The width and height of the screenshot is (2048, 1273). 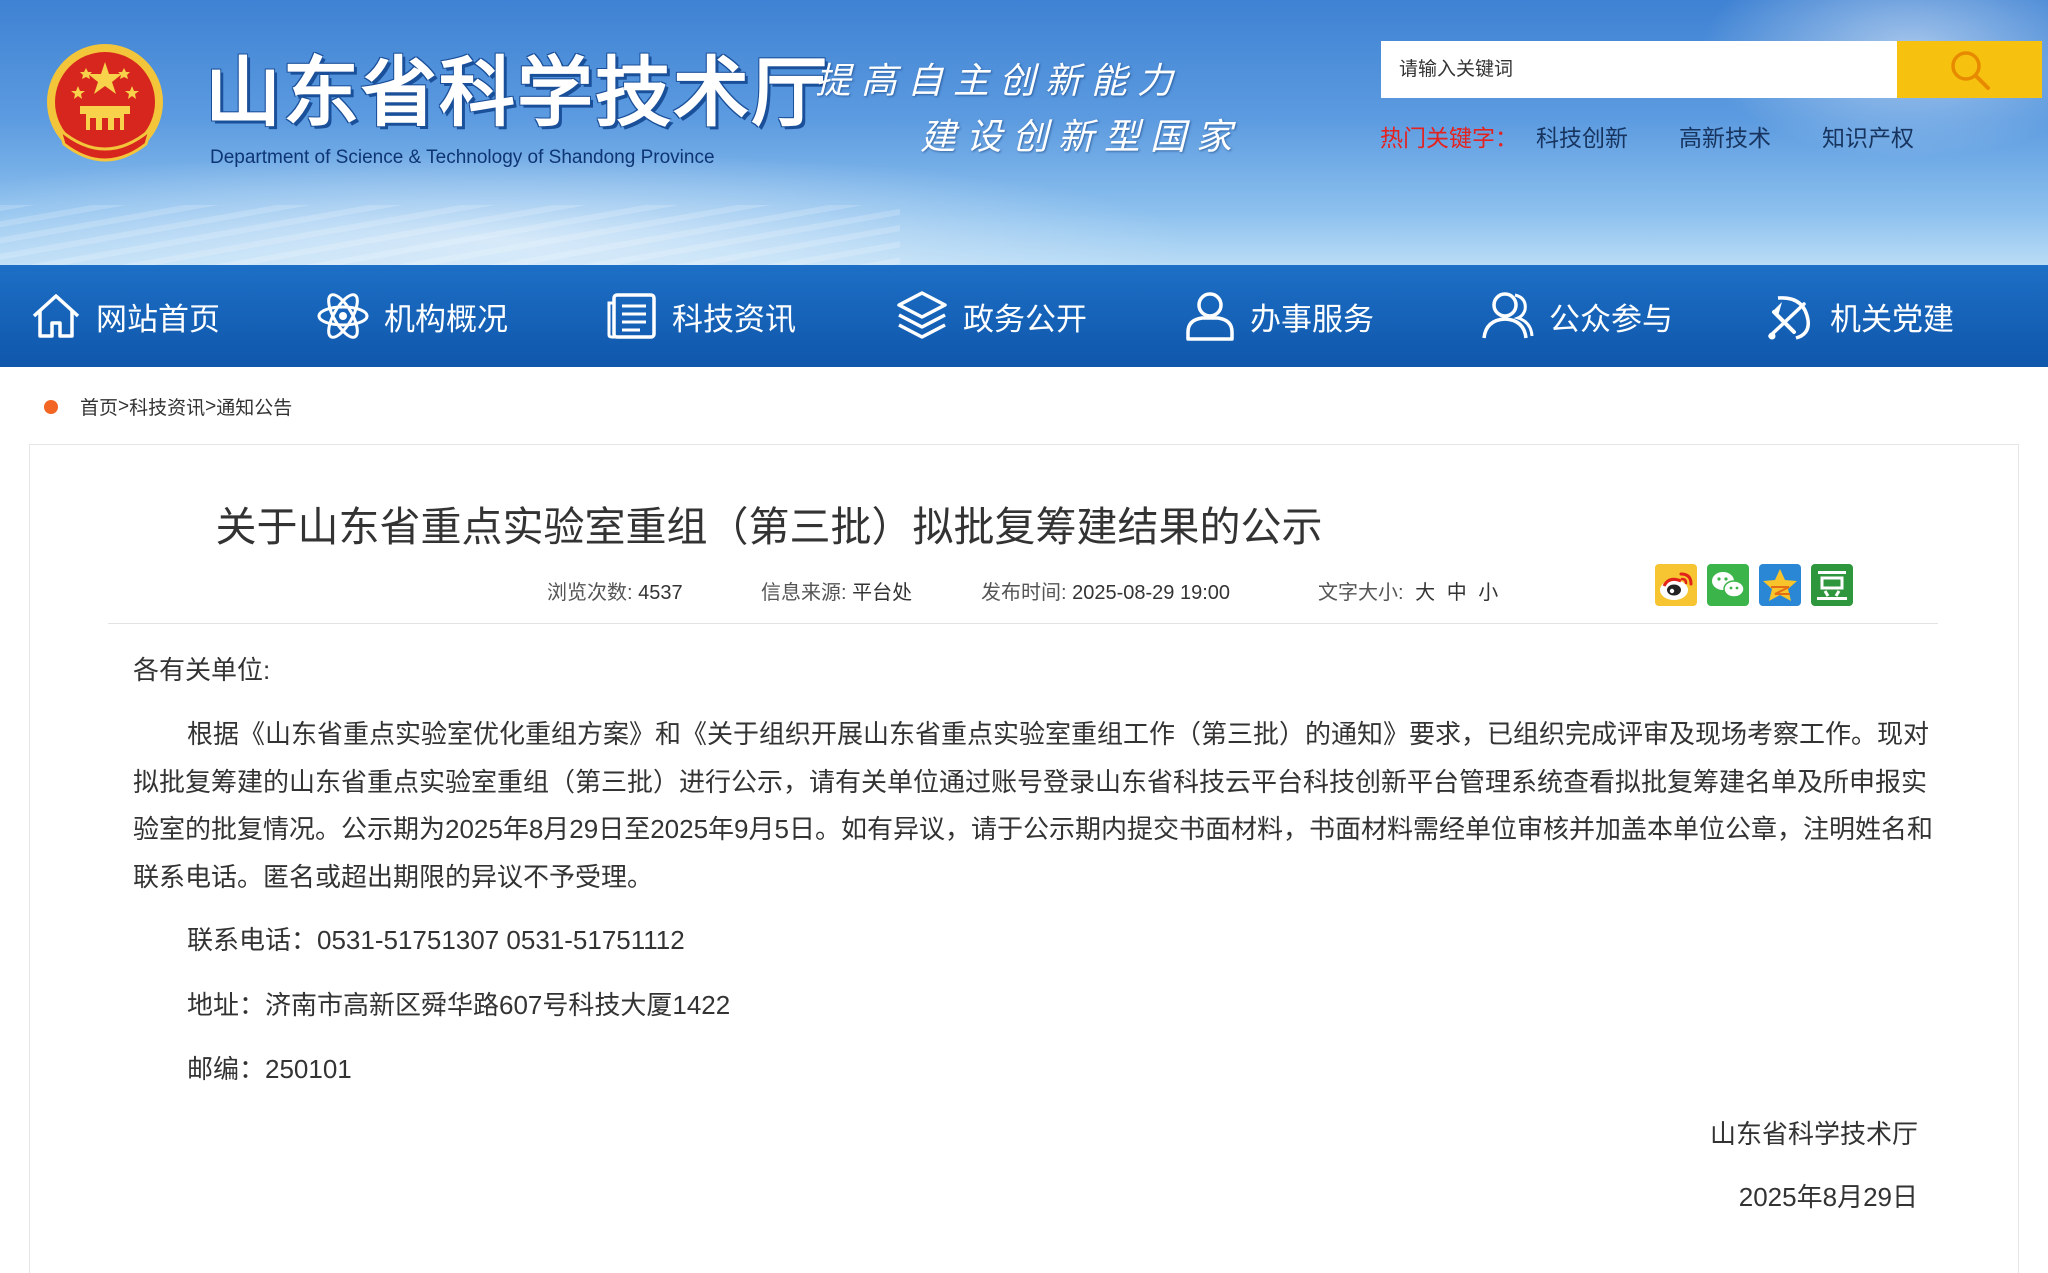 I want to click on hot-keywords: 热门关键字： 科技创新 高新技术 知识产权, so click(x=1672, y=136).